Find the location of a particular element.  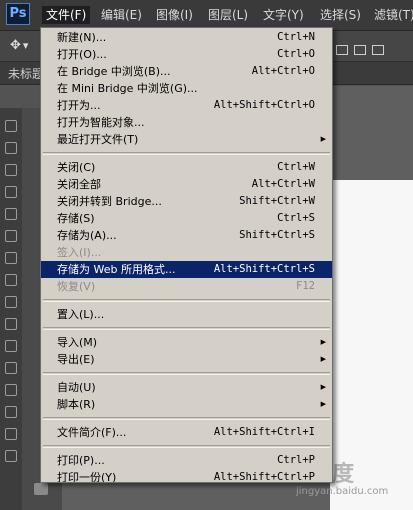

menu-item: 最近打开文件(T) ▶ is located at coordinates (186, 139).